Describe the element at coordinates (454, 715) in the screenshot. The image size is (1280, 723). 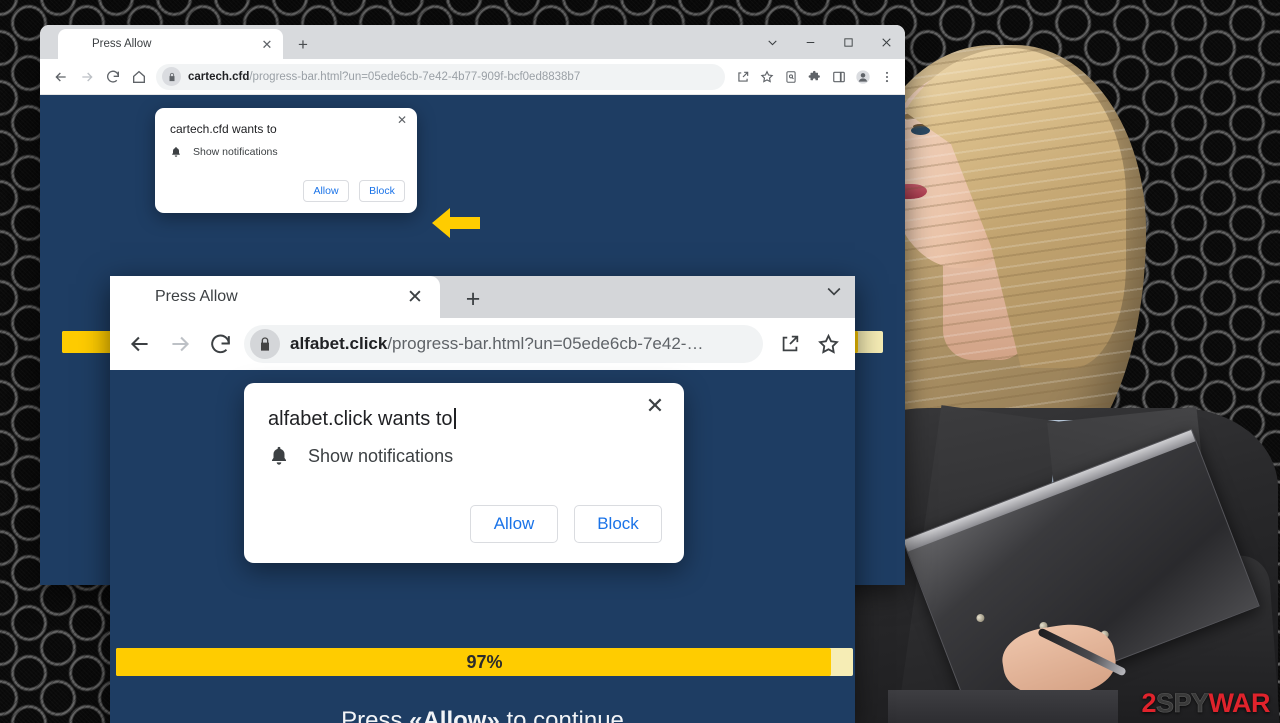
I see `caption-emphasis: «Allow»` at that location.